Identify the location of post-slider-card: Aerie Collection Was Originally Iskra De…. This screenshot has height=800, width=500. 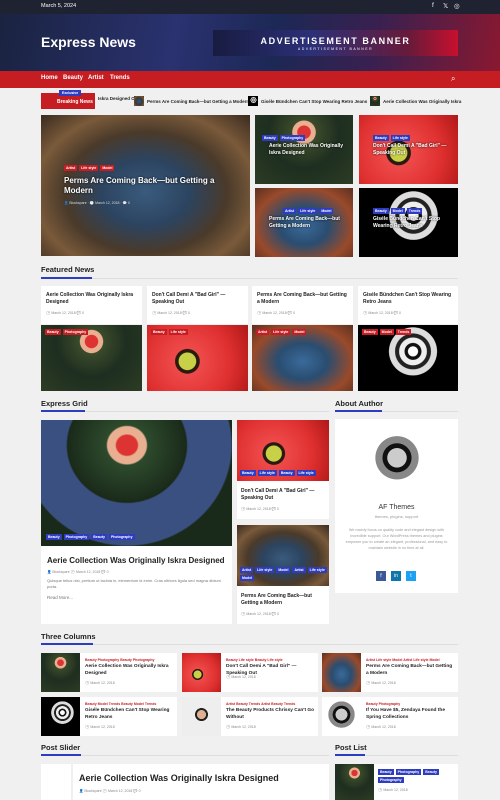
(201, 782).